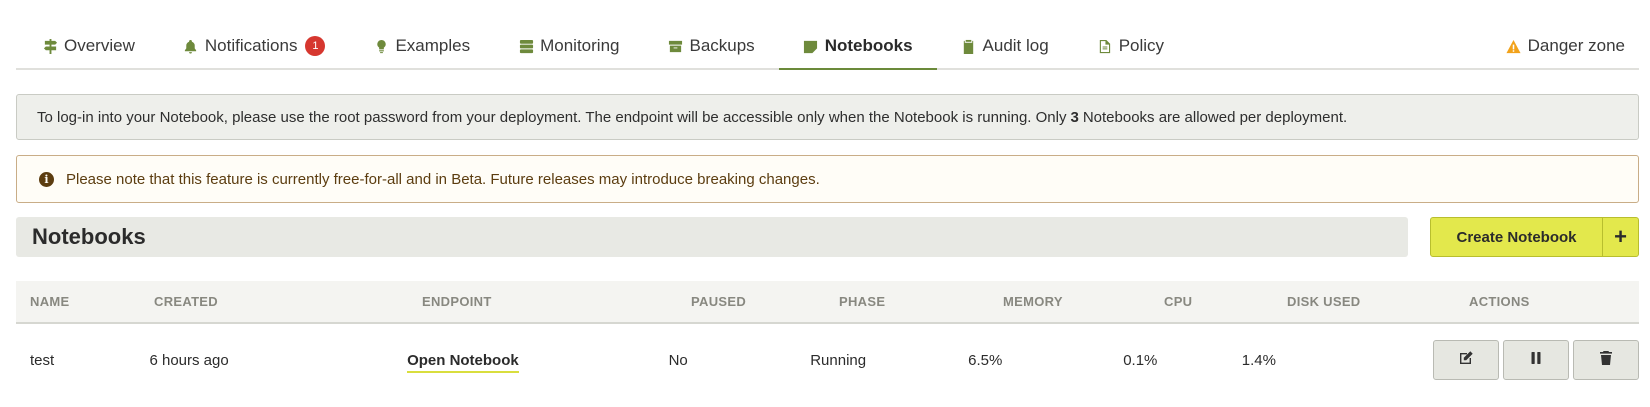 The image size is (1650, 407). What do you see at coordinates (1015, 45) in the screenshot?
I see `tab-label: Audit log` at bounding box center [1015, 45].